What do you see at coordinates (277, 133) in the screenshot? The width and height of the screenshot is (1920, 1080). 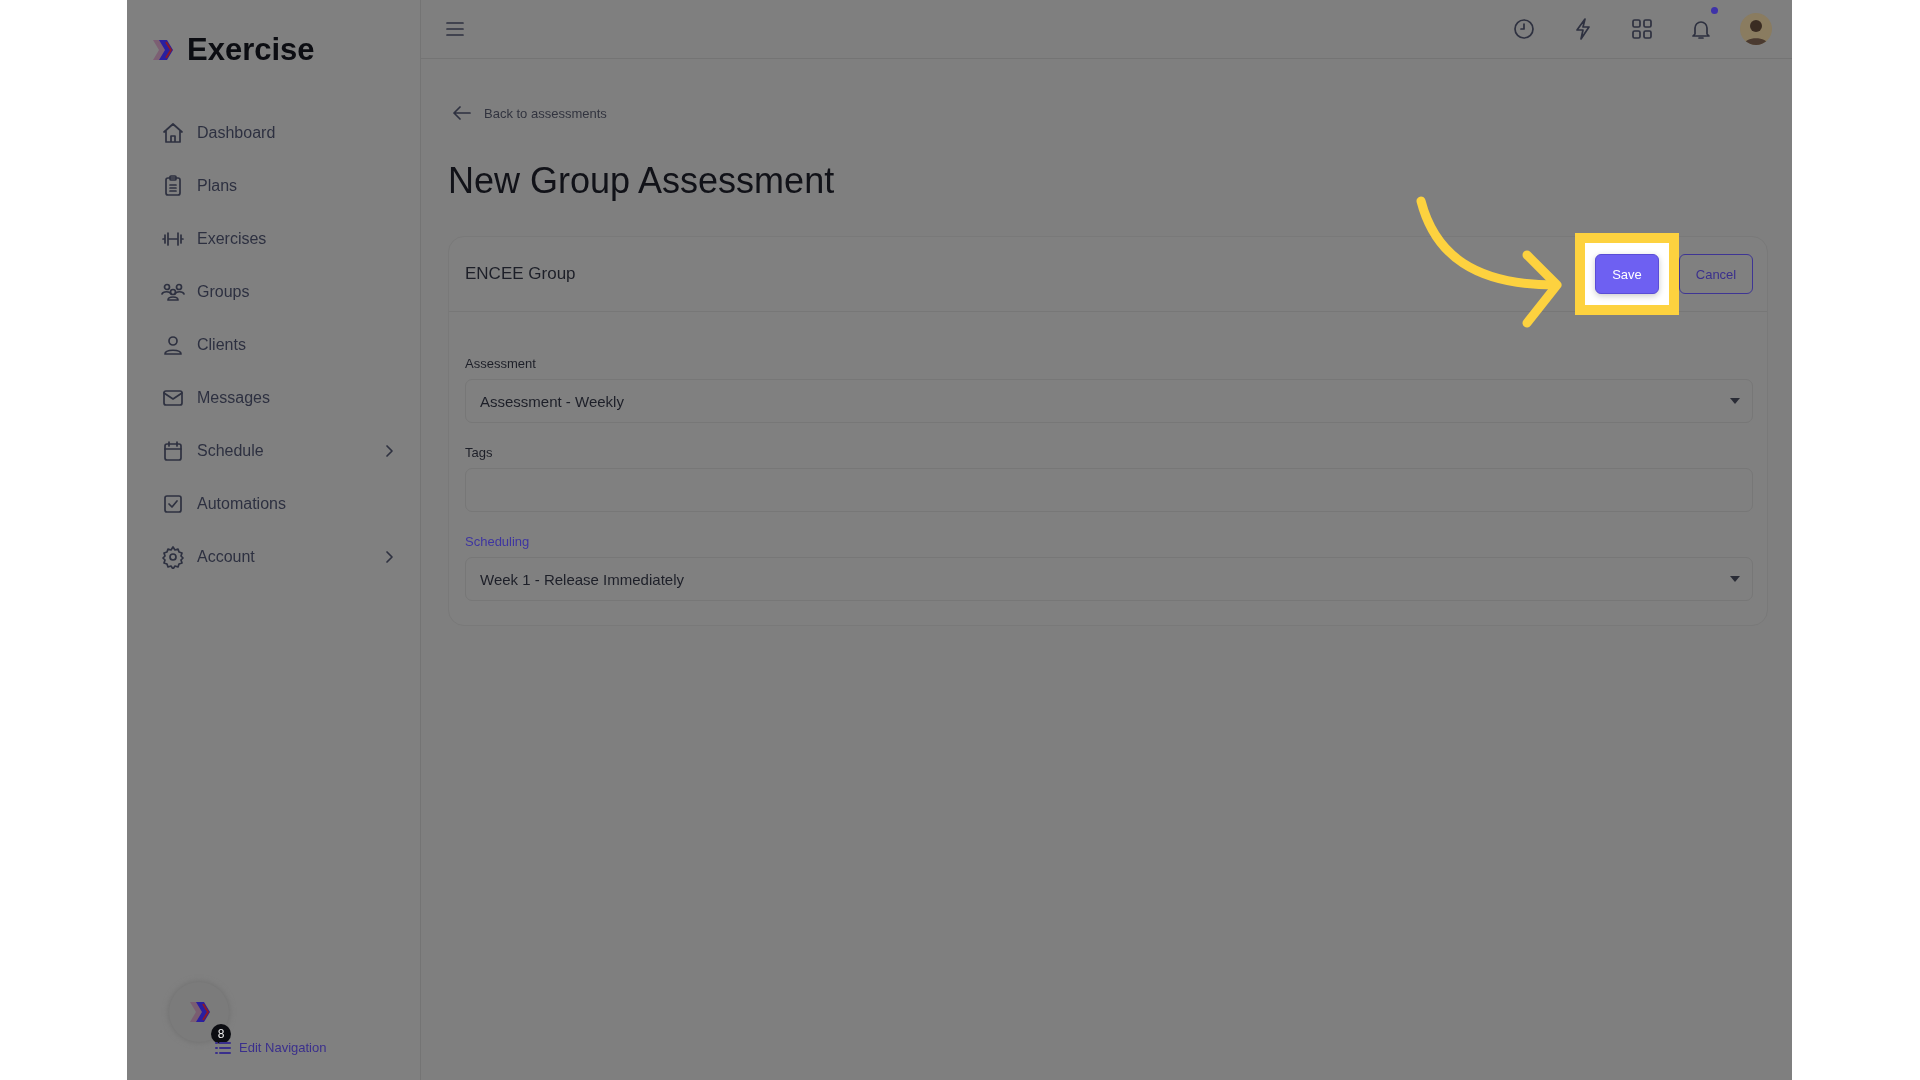 I see `sidebar-item: Dashboard` at bounding box center [277, 133].